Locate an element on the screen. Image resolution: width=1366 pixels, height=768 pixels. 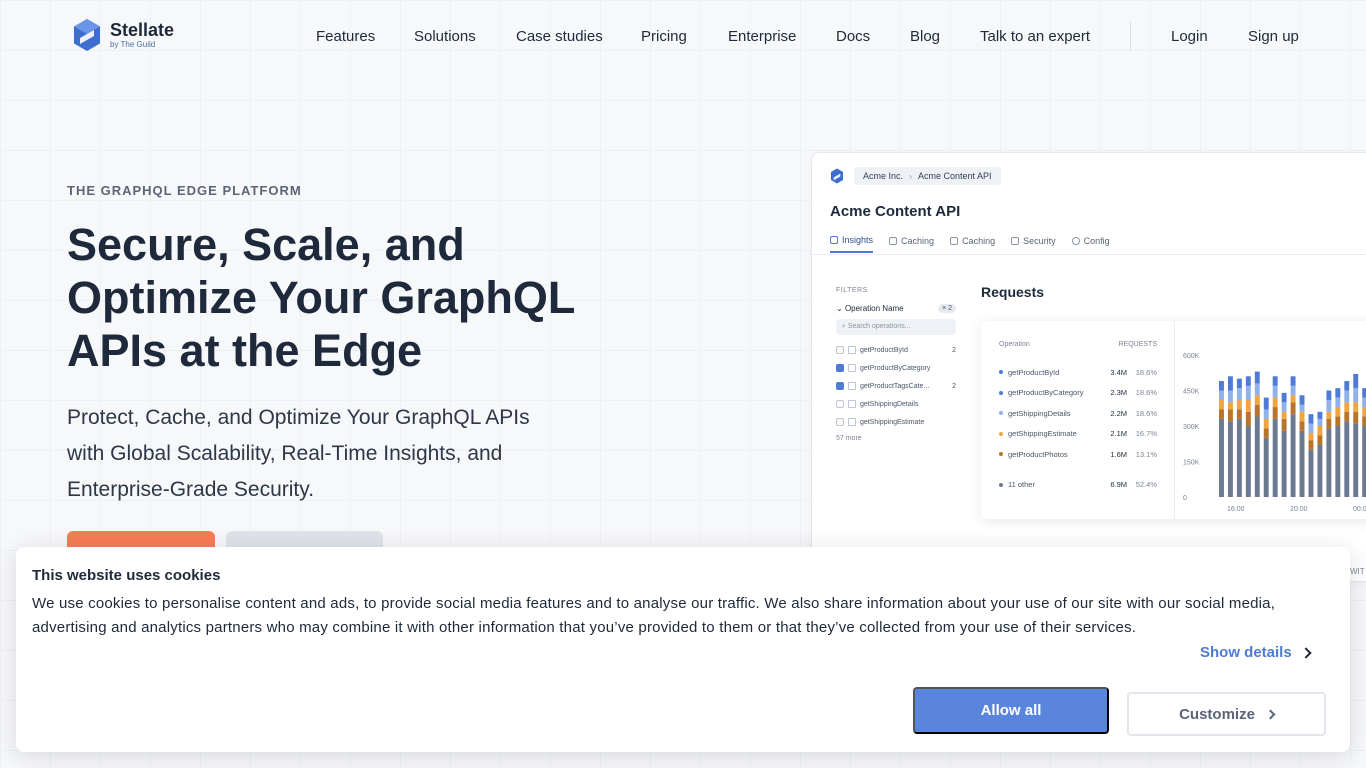
breadcrumb-api: Acme Content API is located at coordinates (955, 176).